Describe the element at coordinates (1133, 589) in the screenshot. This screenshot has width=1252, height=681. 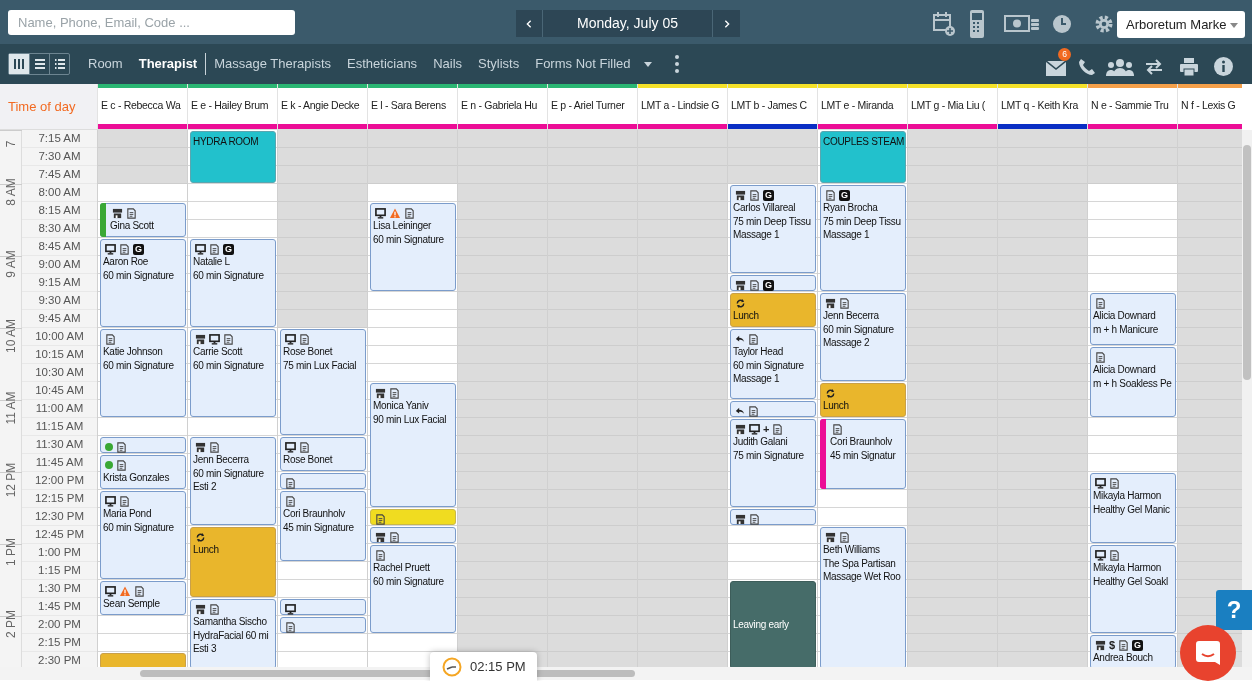
I see `appointment-card: Mikayla Harmon Healthy Gel Soakl` at that location.